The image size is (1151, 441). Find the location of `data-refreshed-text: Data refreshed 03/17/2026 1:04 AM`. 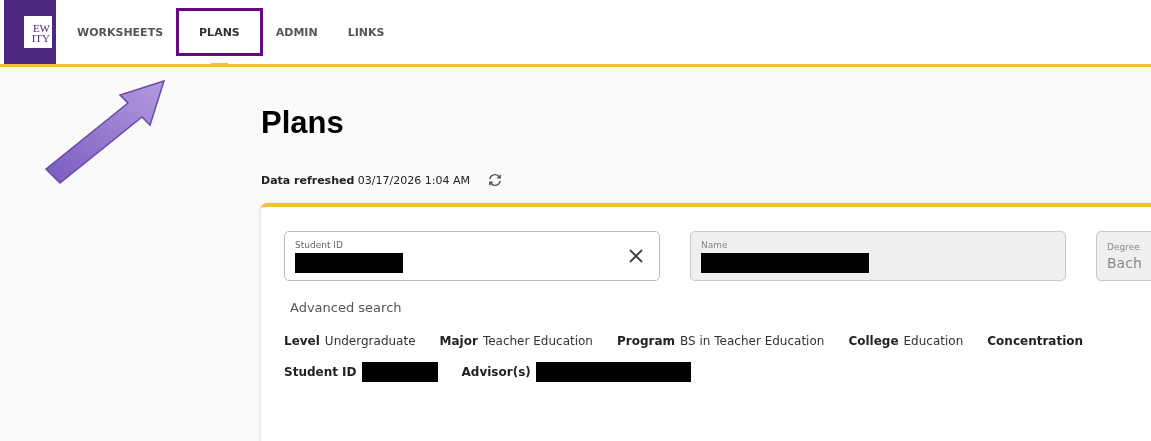

data-refreshed-text: Data refreshed 03/17/2026 1:04 AM is located at coordinates (365, 180).